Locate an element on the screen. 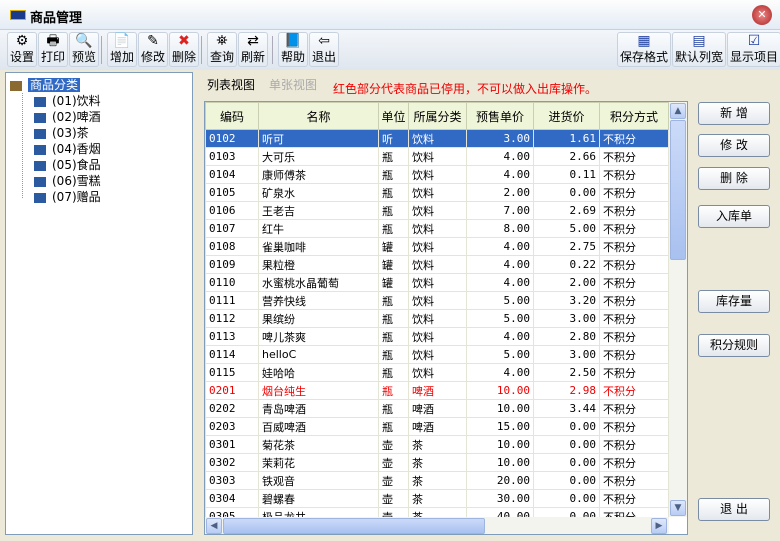 This screenshot has height=541, width=780. table-cell: 2.00 is located at coordinates (566, 282).